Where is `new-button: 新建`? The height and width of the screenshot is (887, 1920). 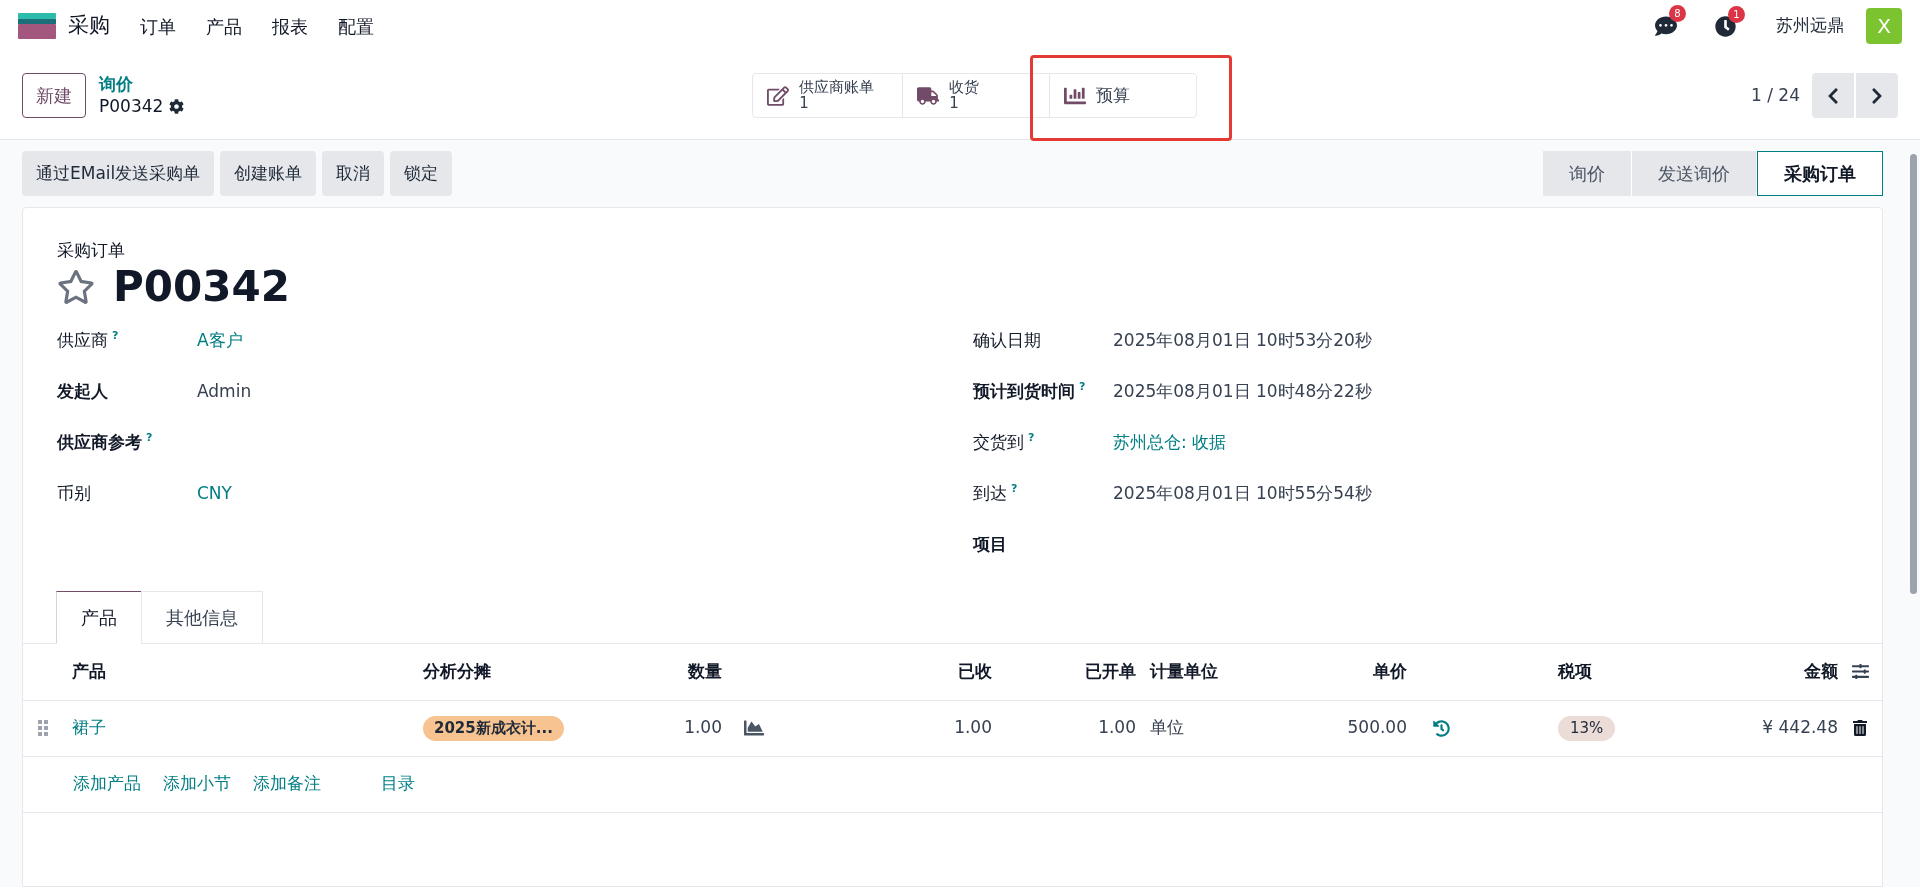
new-button: 新建 is located at coordinates (54, 95).